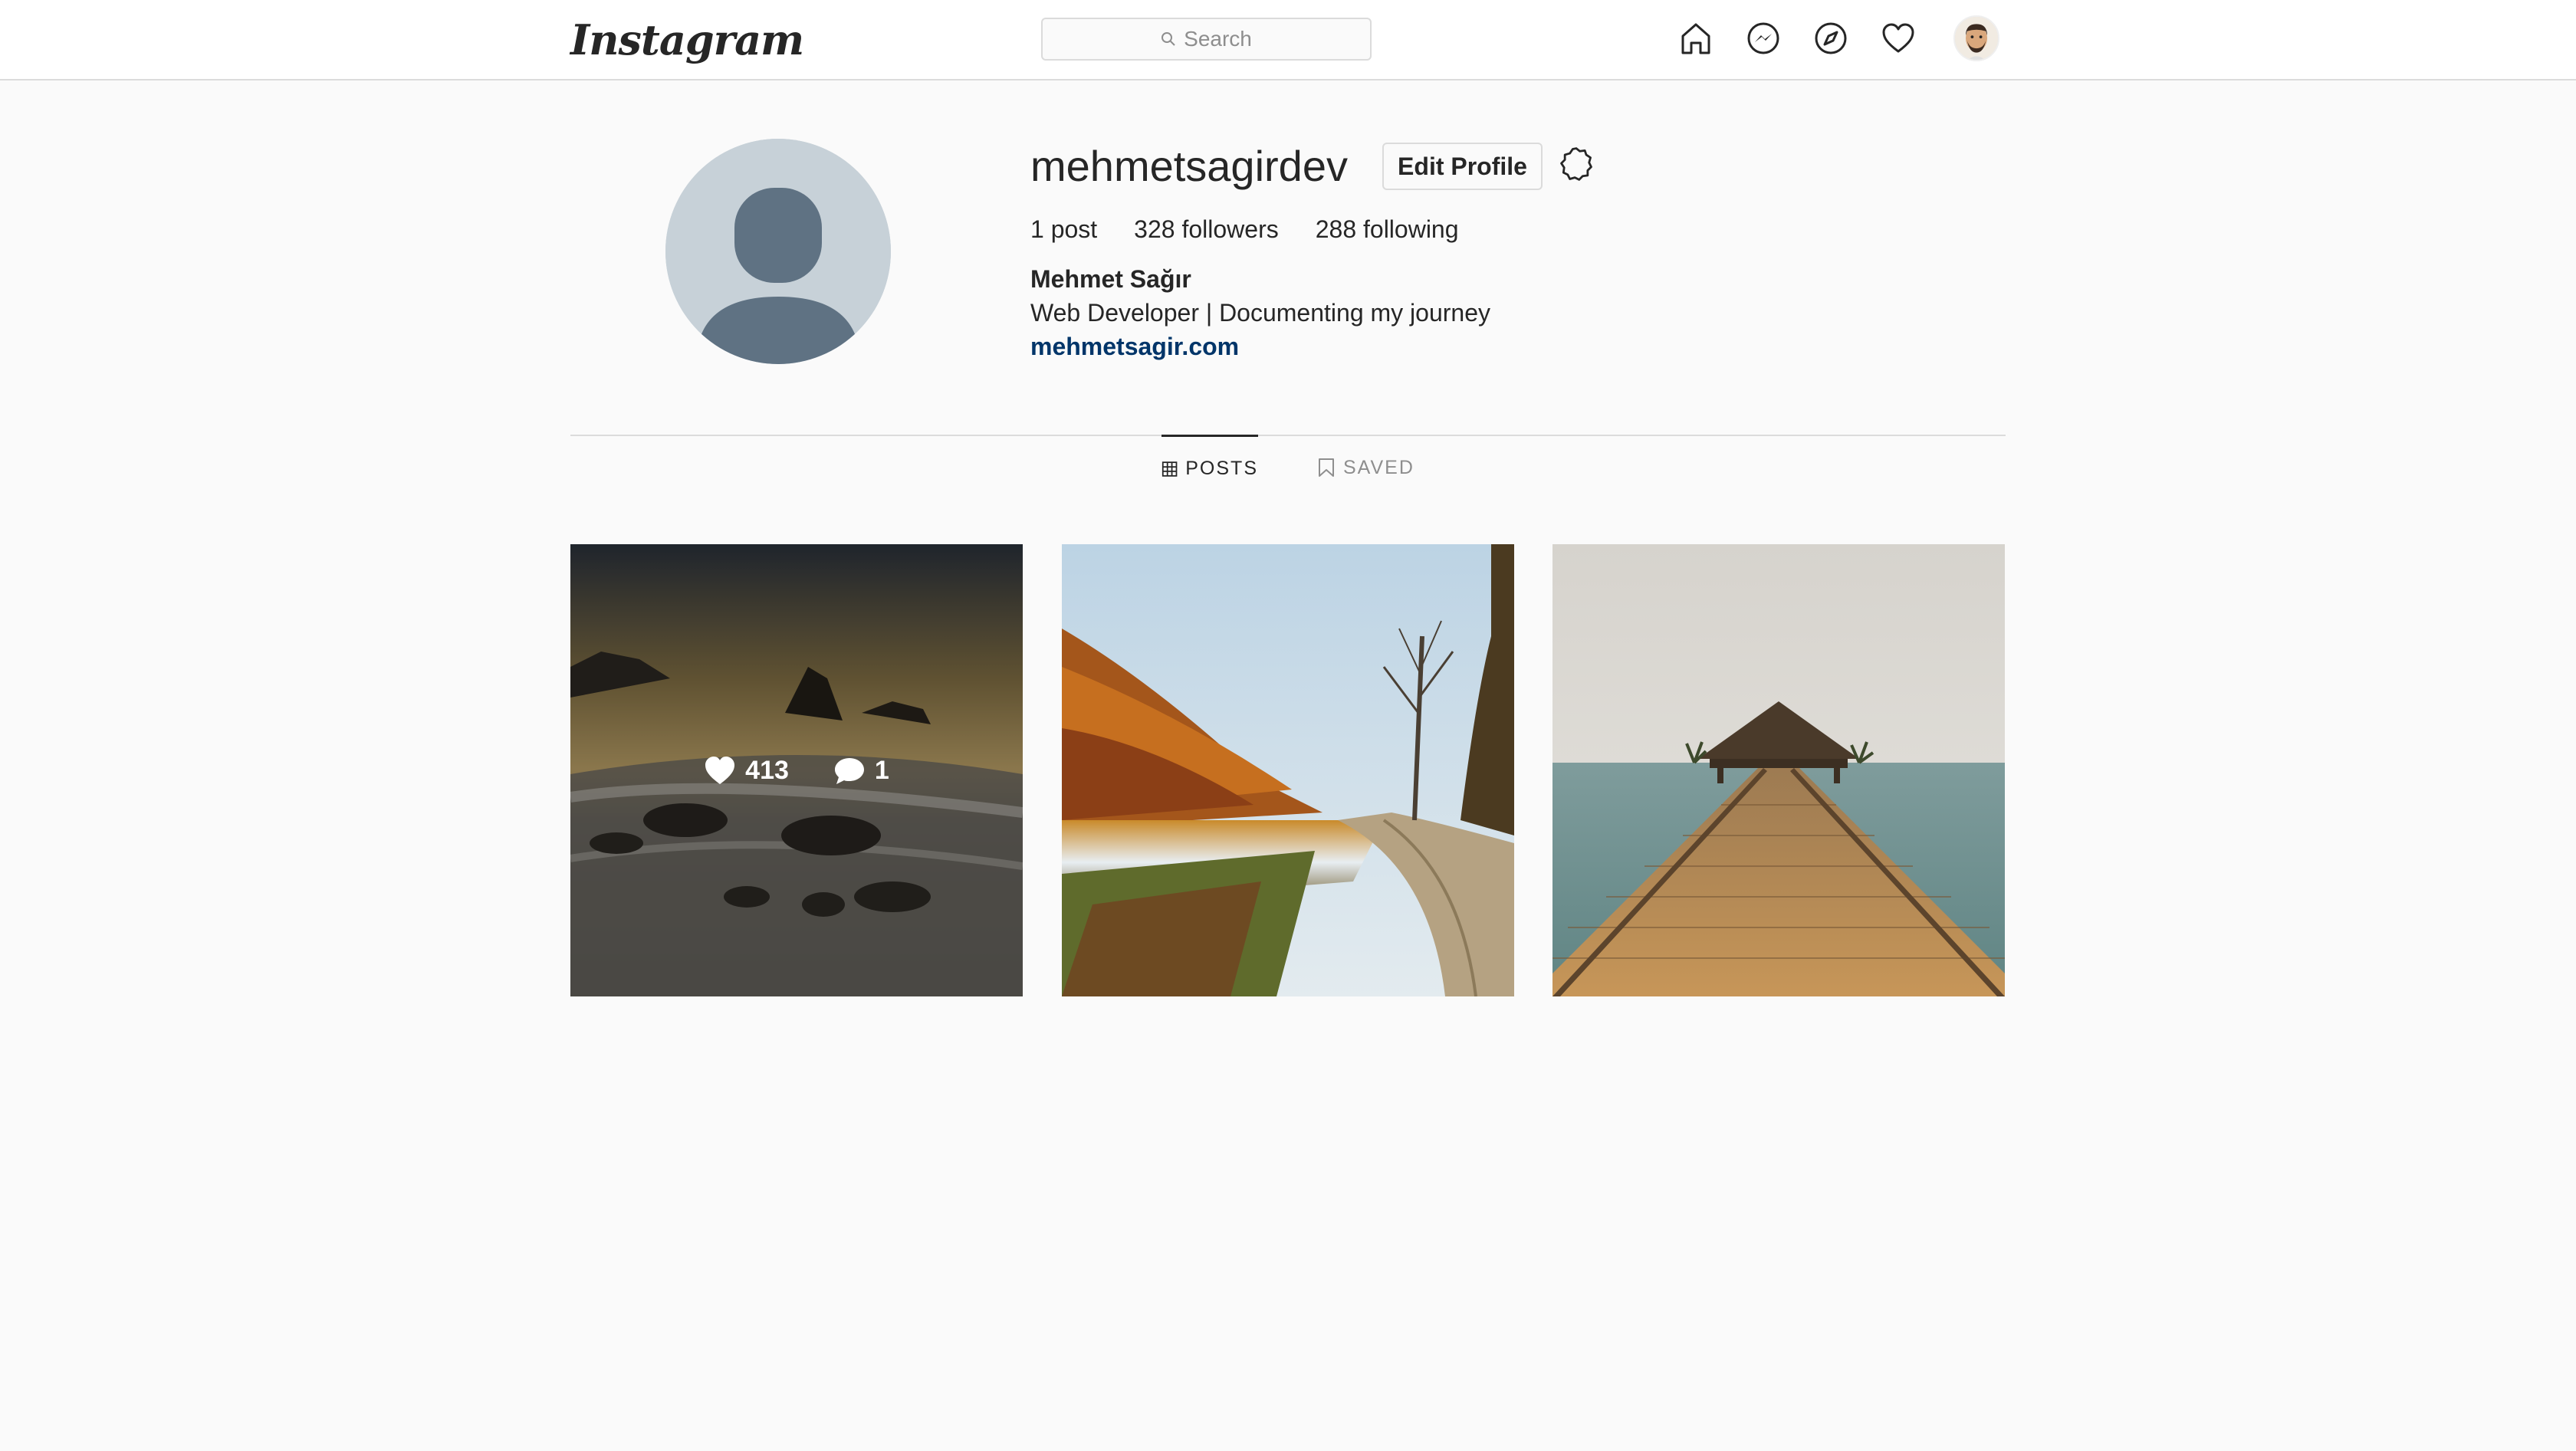 This screenshot has width=2576, height=1451. What do you see at coordinates (1976, 38) in the screenshot?
I see `profile-avatar-icon` at bounding box center [1976, 38].